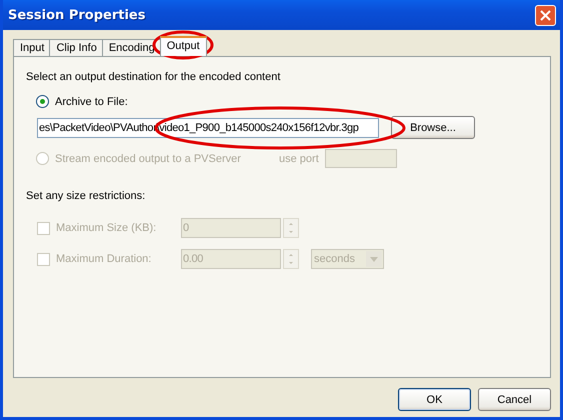 The height and width of the screenshot is (420, 563). I want to click on port-field, so click(360, 158).